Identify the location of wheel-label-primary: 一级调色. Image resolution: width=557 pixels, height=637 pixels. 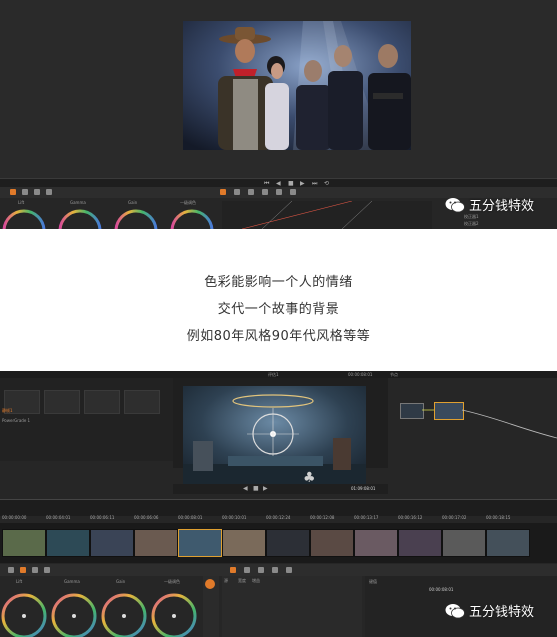
(172, 581).